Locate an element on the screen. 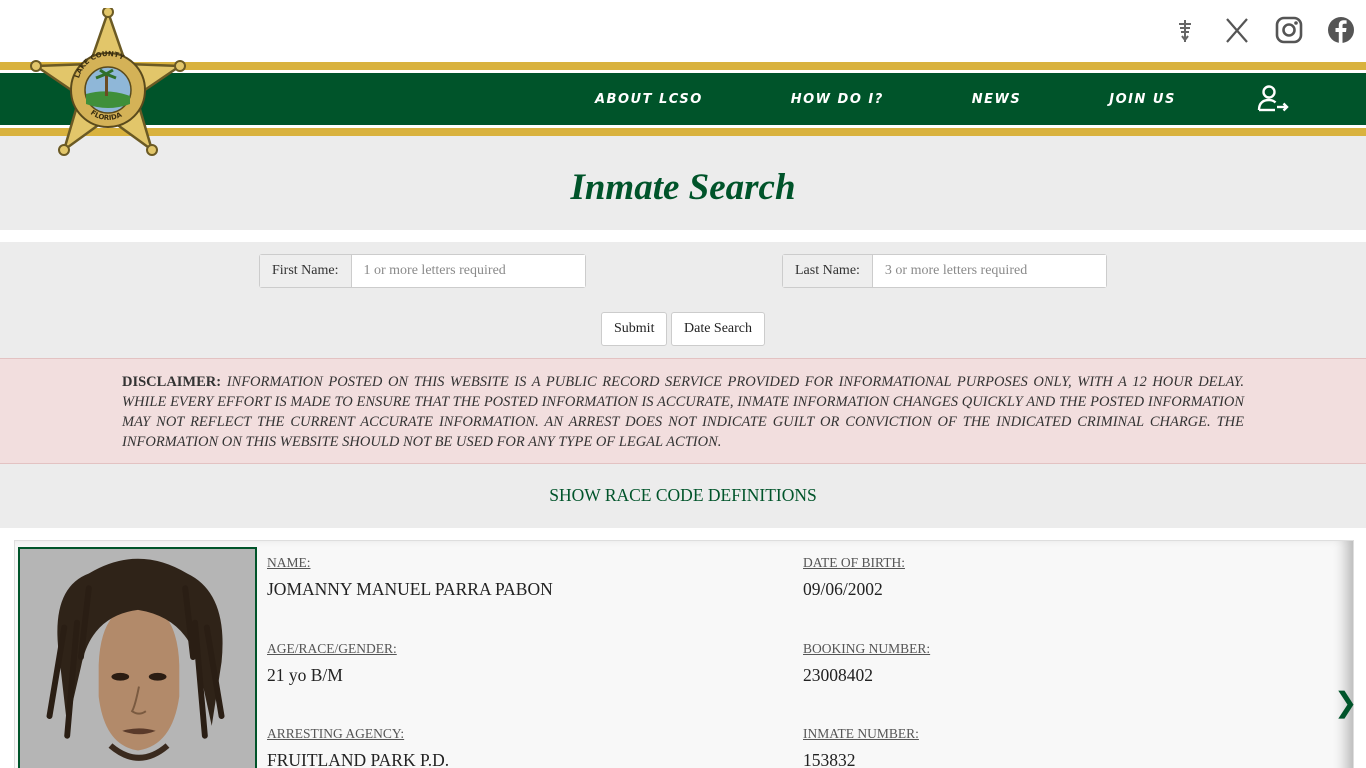 The image size is (1366, 768). inmate-name: JOMANNY MANUEL PARRA PABON is located at coordinates (410, 589).